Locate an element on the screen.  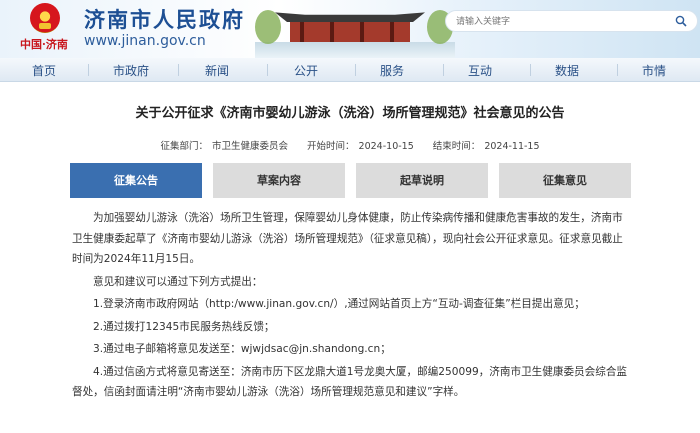
main-nav: 首页 市政府 新闻 公开 服务 互动 数据 市情 is located at coordinates (350, 70).